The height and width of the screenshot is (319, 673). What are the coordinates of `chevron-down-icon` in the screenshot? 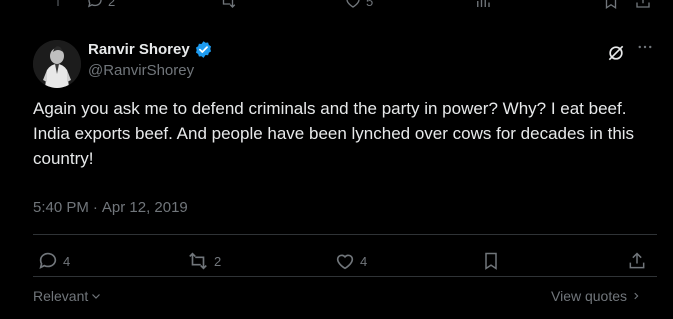 It's located at (96, 296).